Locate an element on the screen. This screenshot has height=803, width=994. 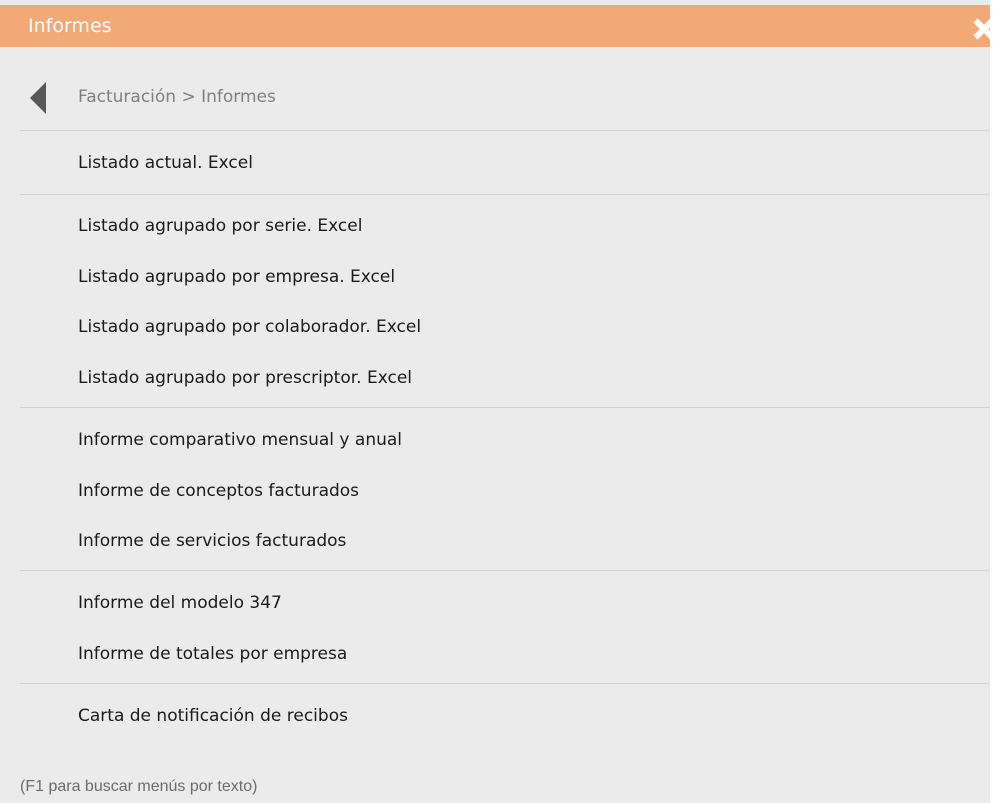
close-icon is located at coordinates (981, 29).